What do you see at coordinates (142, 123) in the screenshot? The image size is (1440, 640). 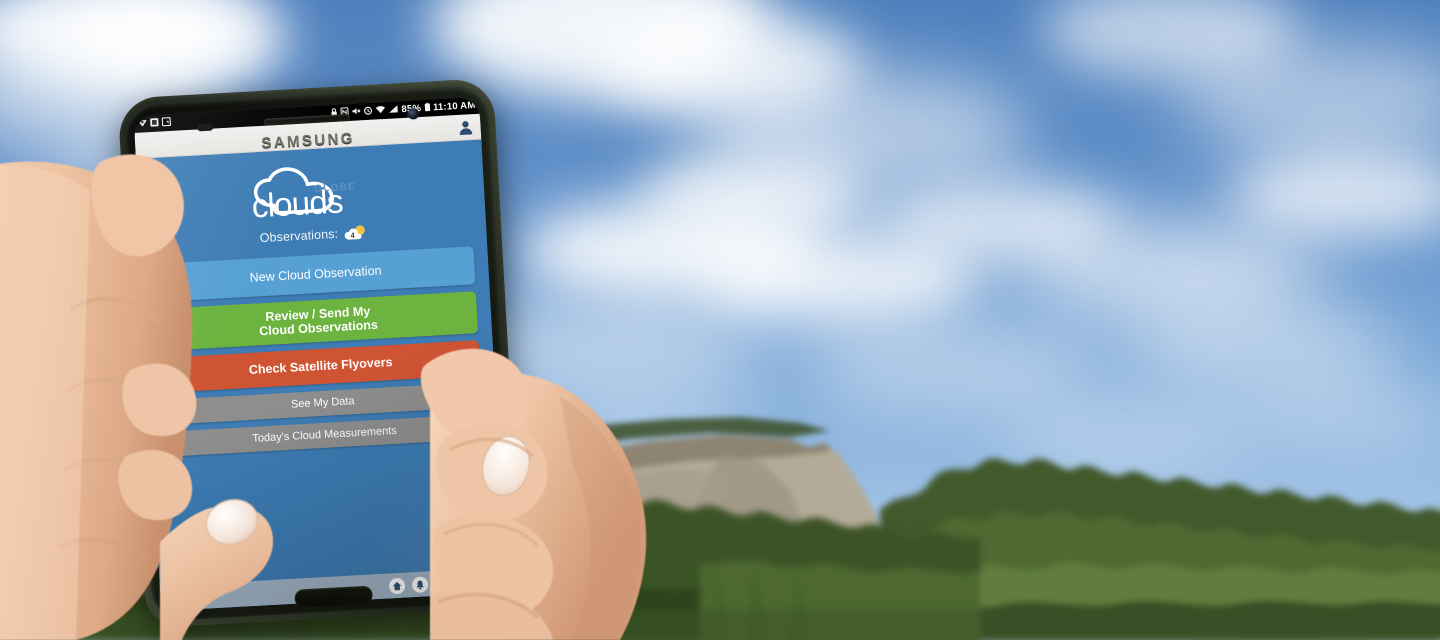 I see `wifi-triangle-icon` at bounding box center [142, 123].